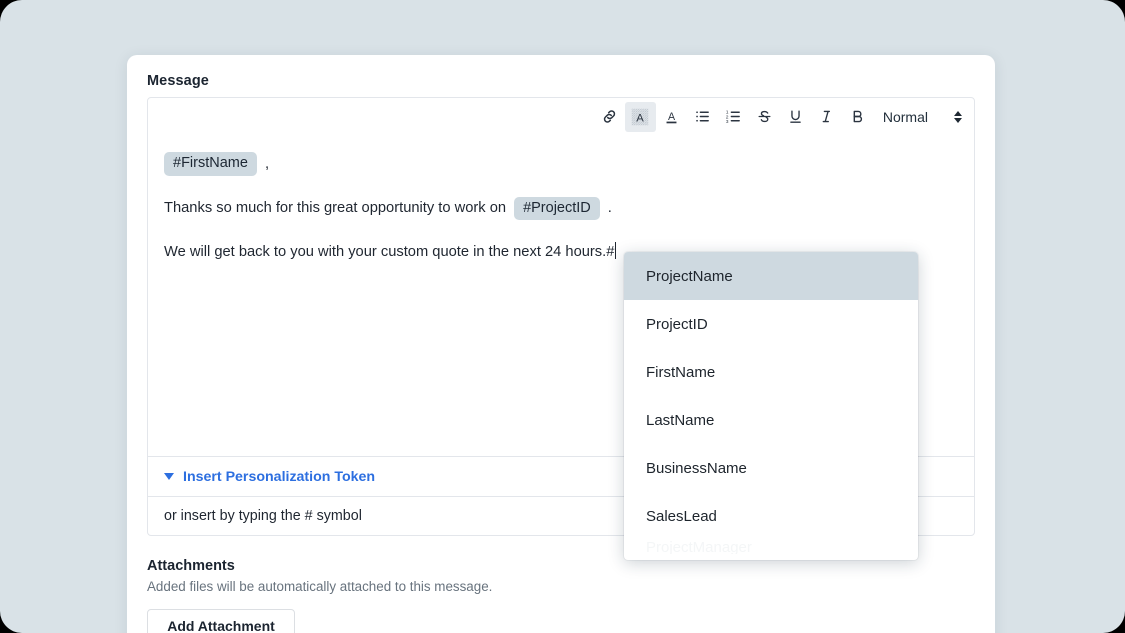 The height and width of the screenshot is (633, 1125). Describe the element at coordinates (561, 117) in the screenshot. I see `editor-toolbar: A A 1 2 3 Normal` at that location.